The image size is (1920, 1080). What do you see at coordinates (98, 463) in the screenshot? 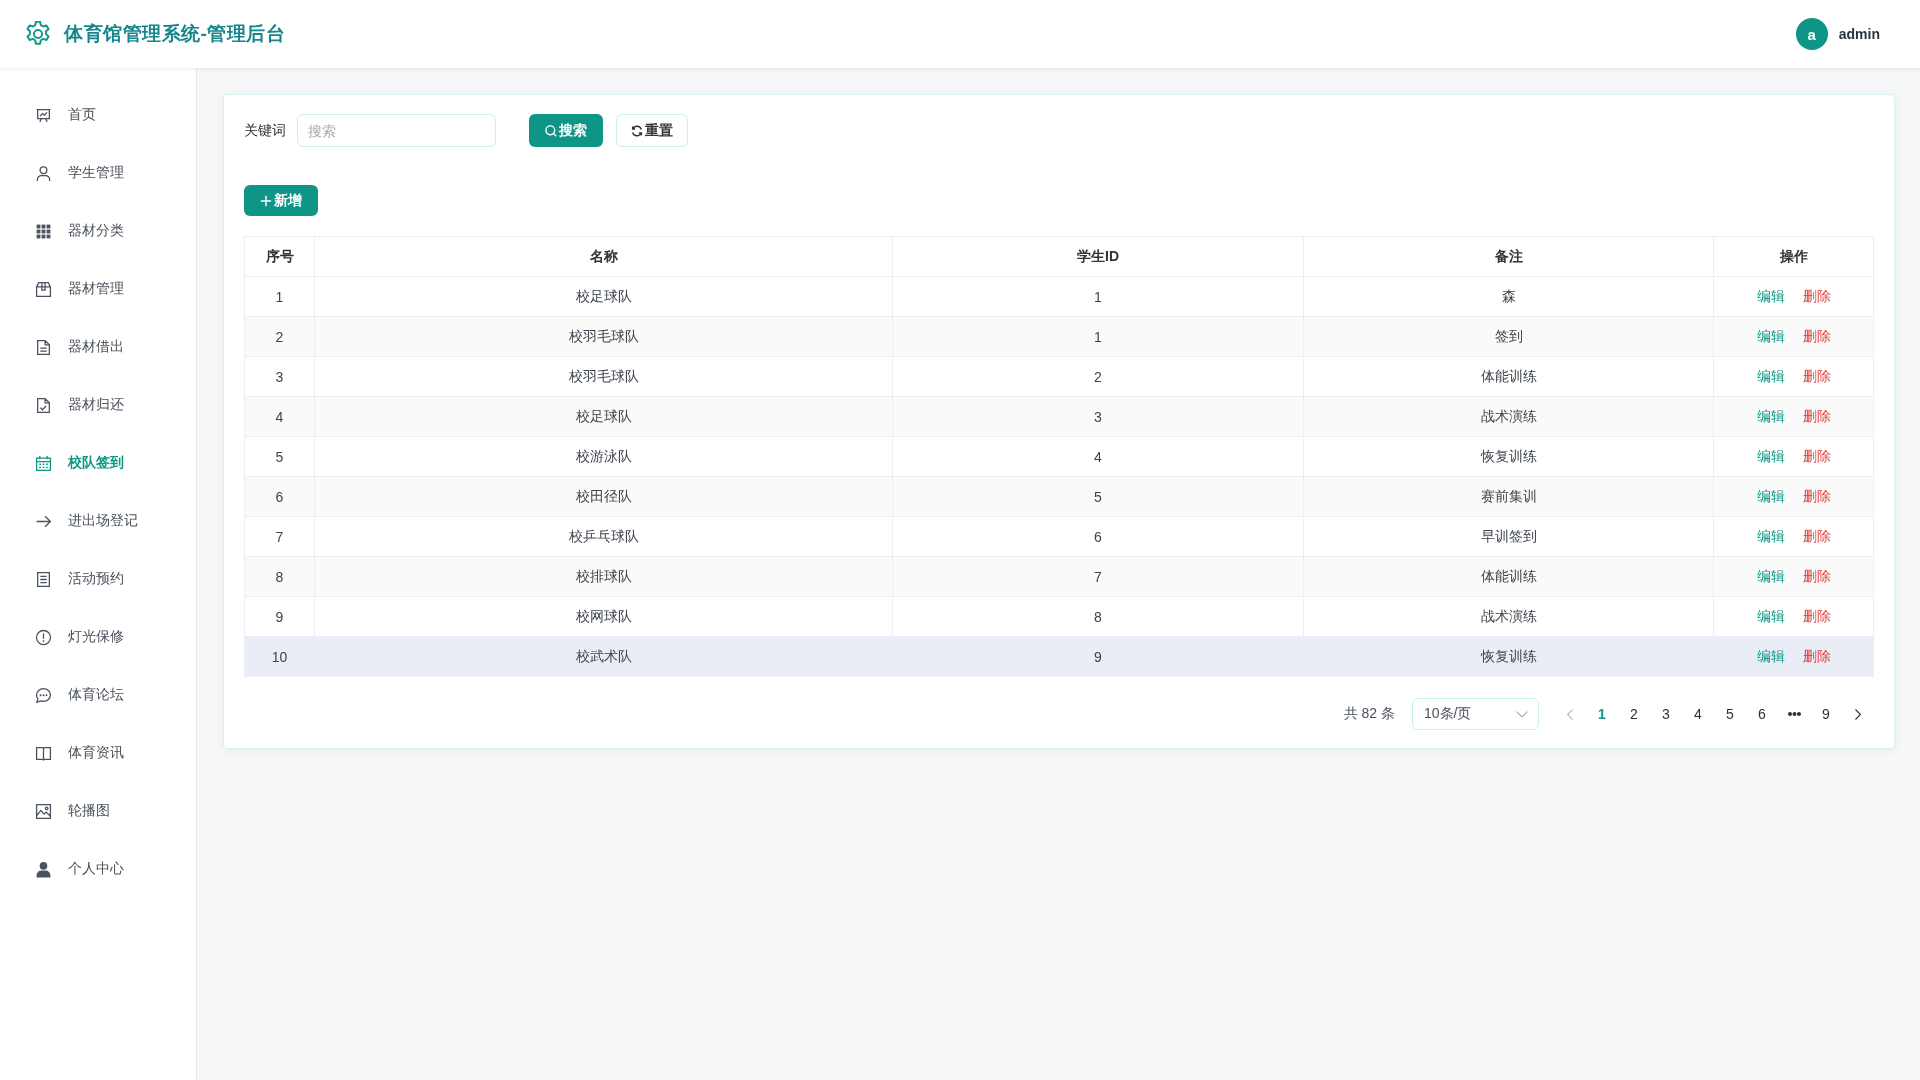
I see `sidebar-item: 校队签到` at bounding box center [98, 463].